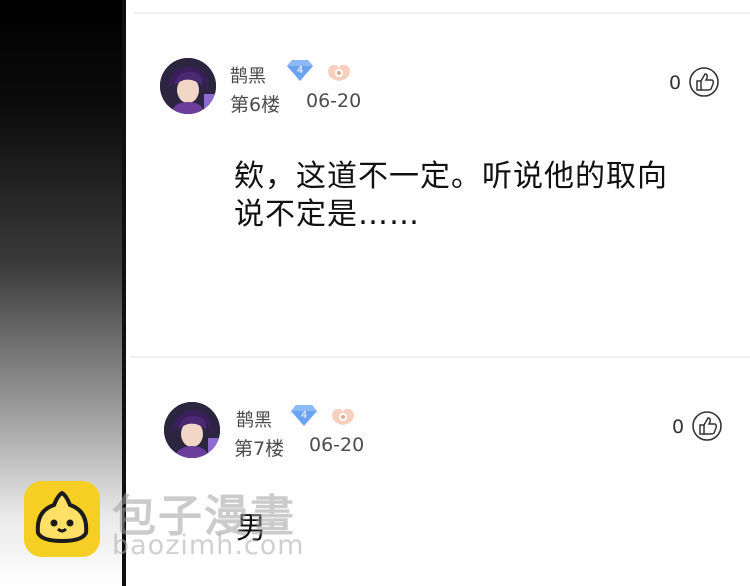  I want to click on comment-line: 欸，这道不一定。听说他的取向, so click(451, 176).